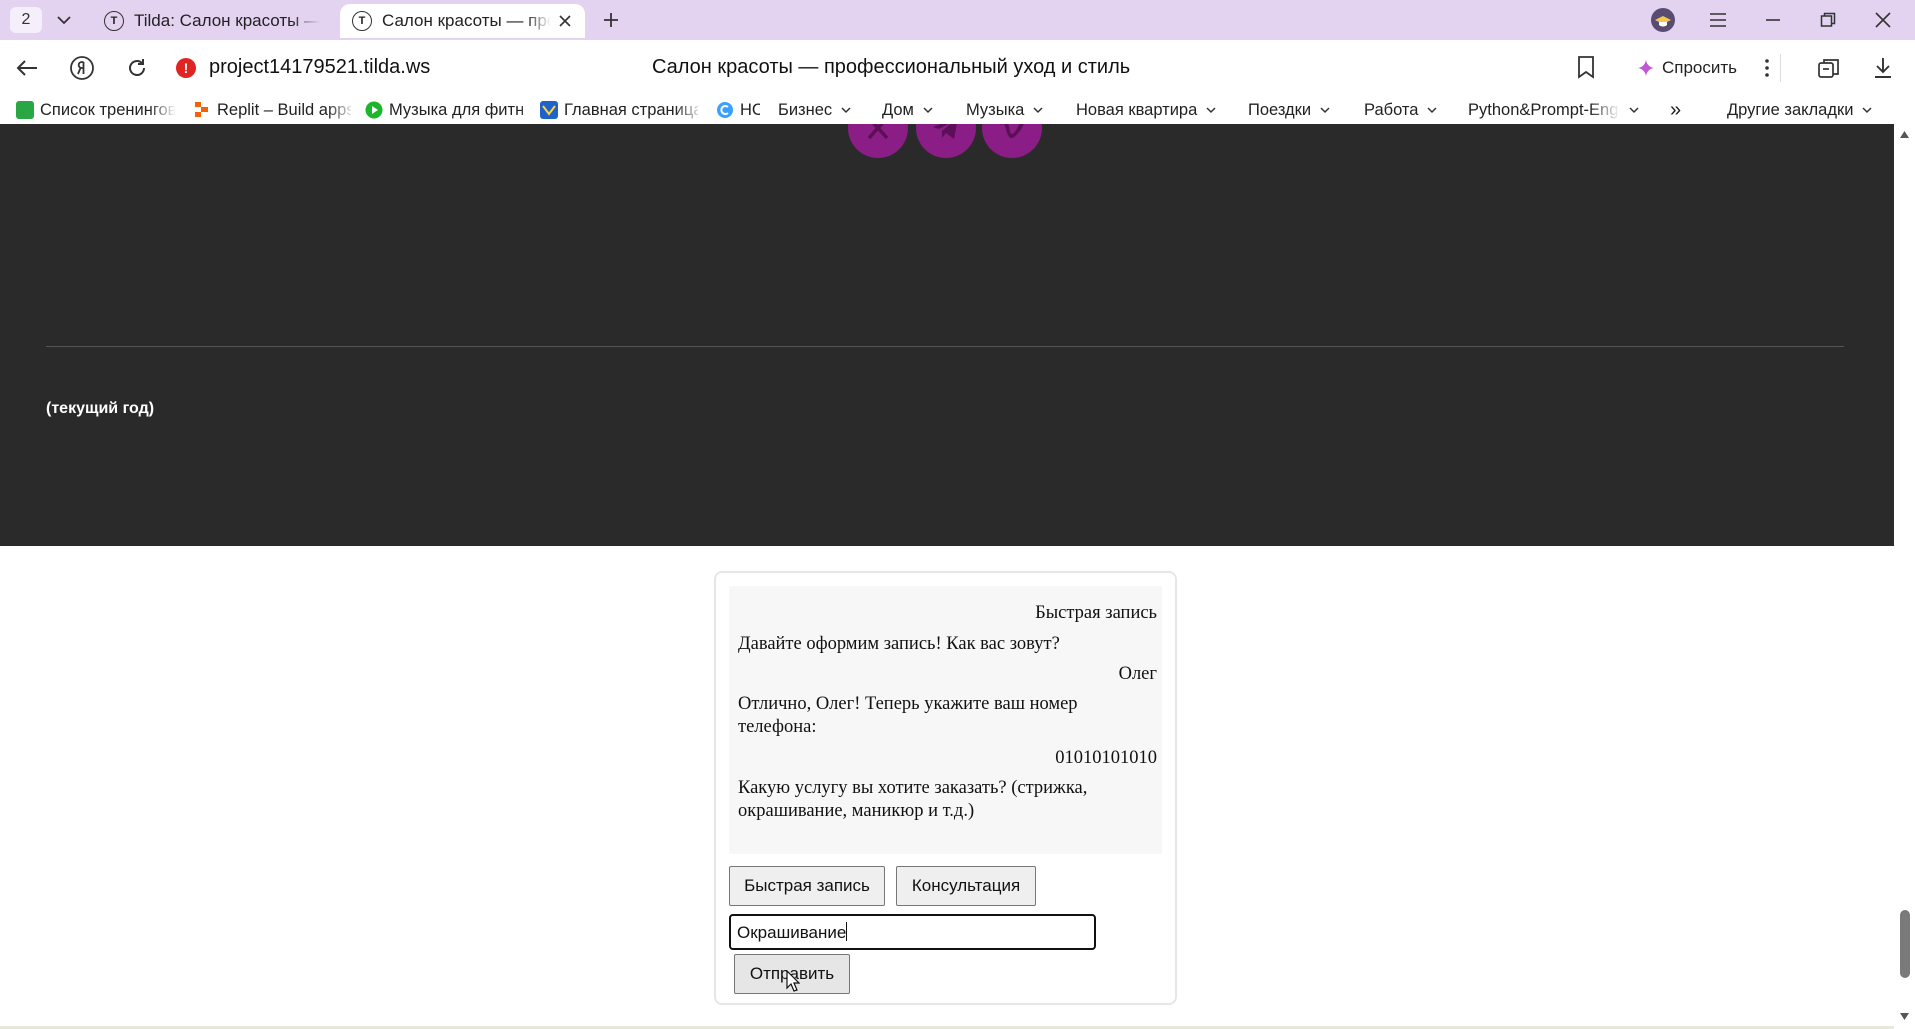  I want to click on ask-label: Спросить, so click(1700, 67).